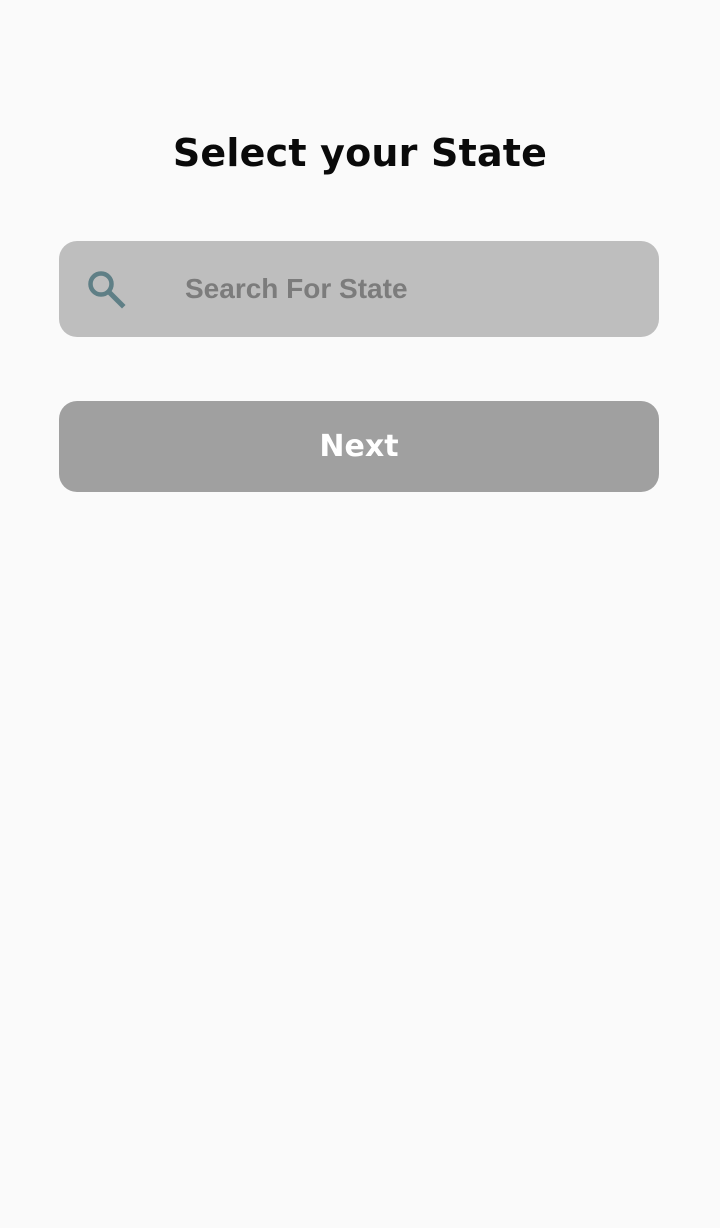 This screenshot has width=720, height=1228. What do you see at coordinates (410, 289) in the screenshot?
I see `state-search-input` at bounding box center [410, 289].